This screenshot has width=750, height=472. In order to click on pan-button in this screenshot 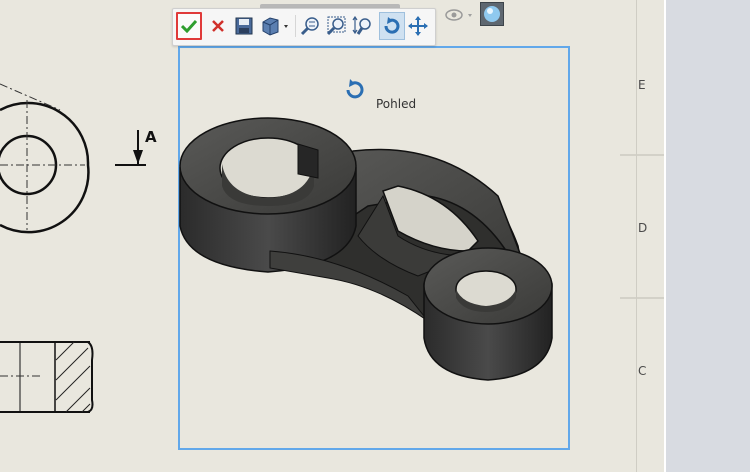, I will do `click(418, 26)`.